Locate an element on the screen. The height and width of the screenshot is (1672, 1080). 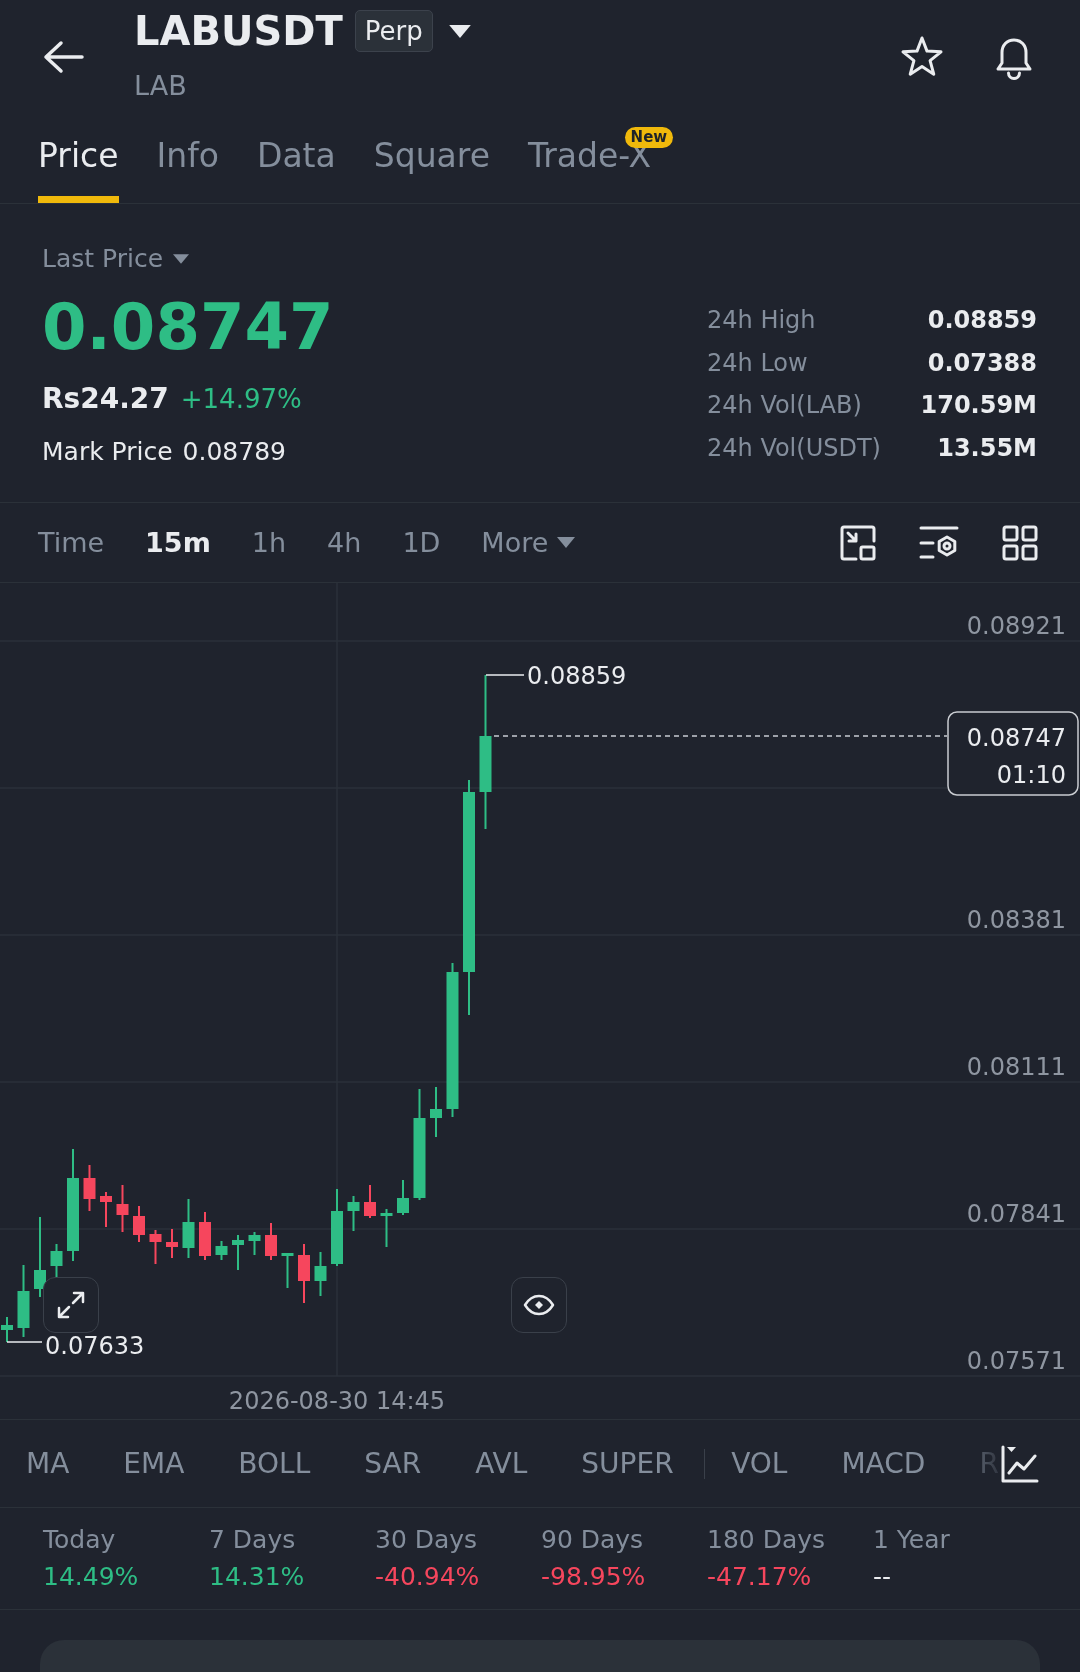
period-label: 30 Days is located at coordinates (426, 1540).